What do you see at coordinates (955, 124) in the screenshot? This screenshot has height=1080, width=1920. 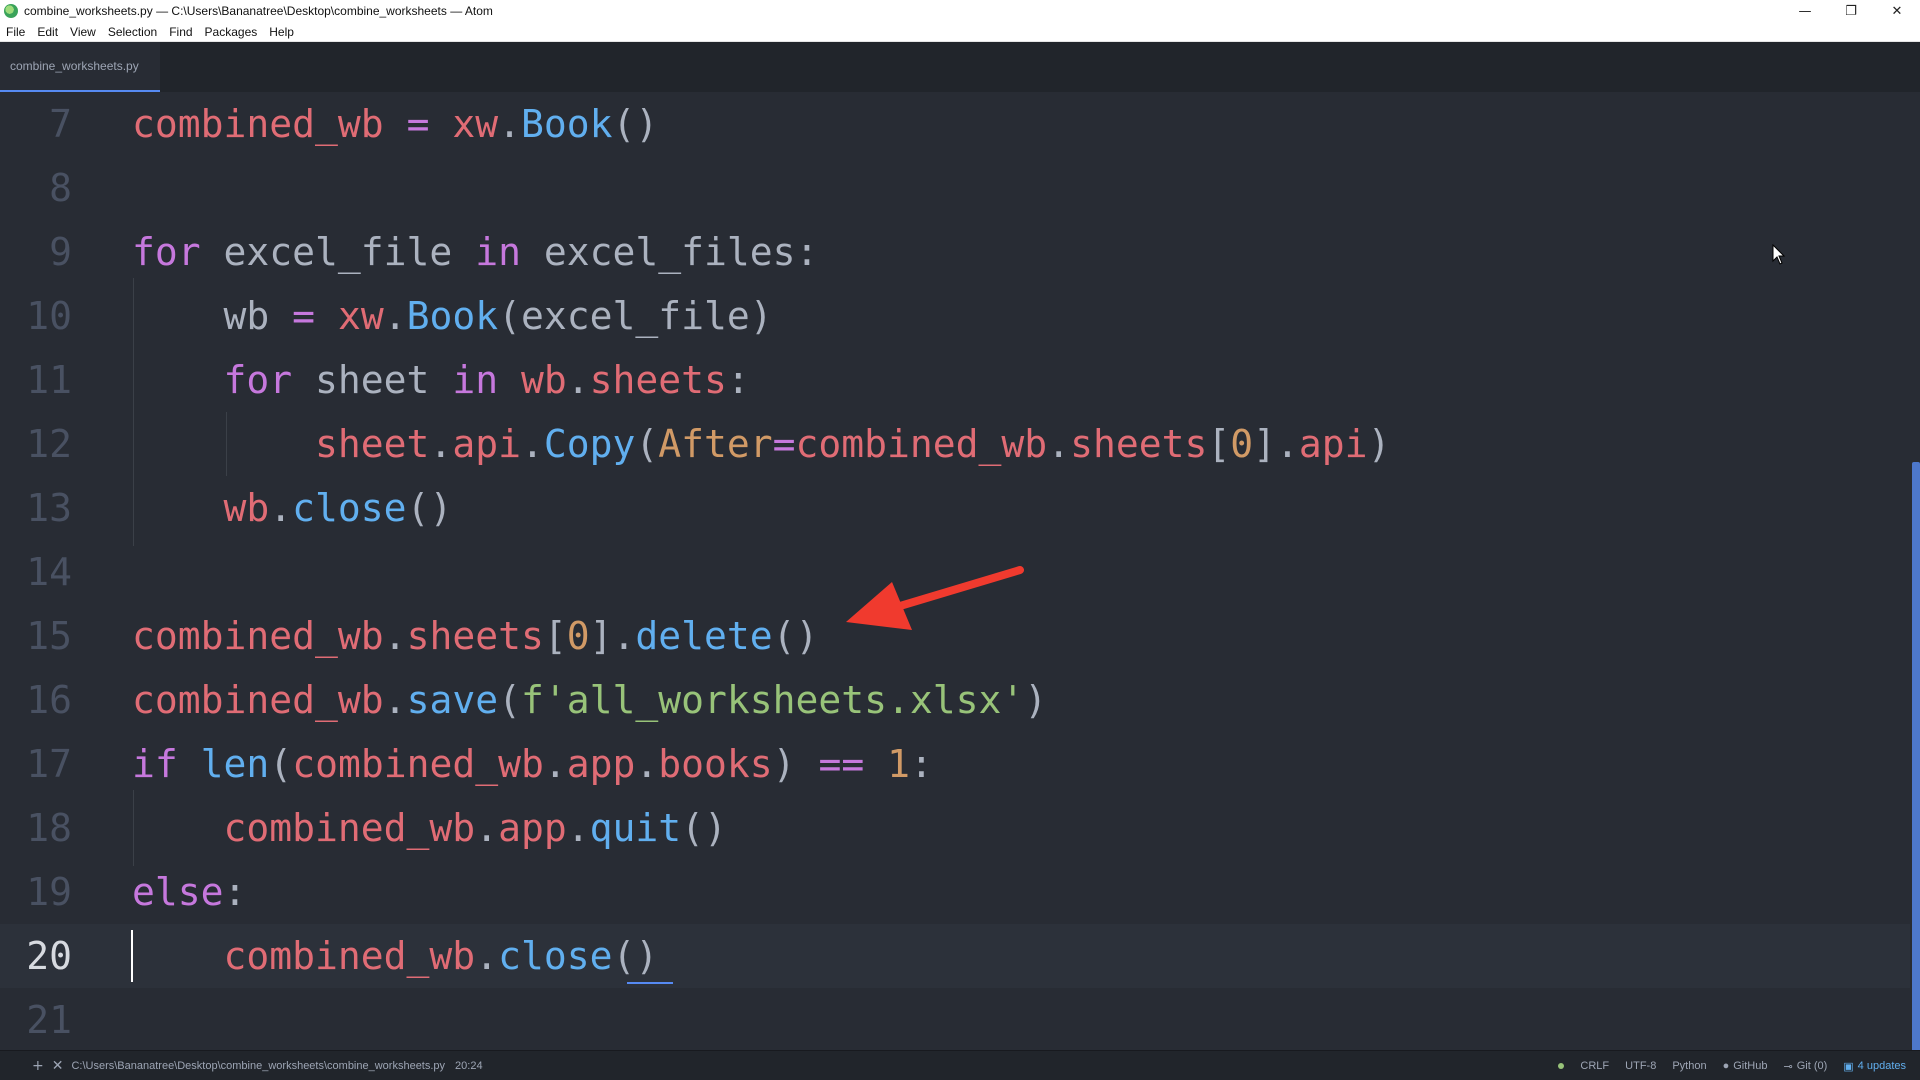 I see `code-line-7: 7 combined_wb = xw. Book()` at bounding box center [955, 124].